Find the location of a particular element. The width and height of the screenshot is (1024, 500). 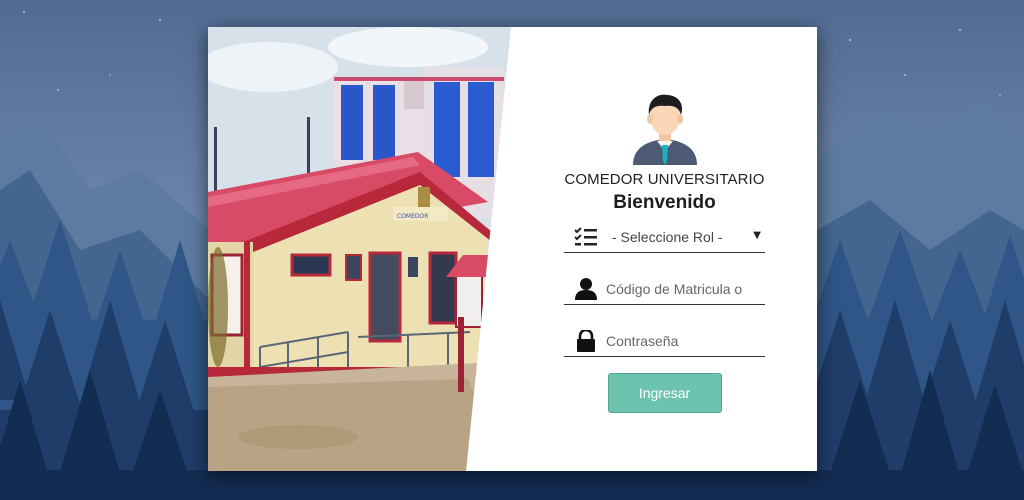

lock-icon is located at coordinates (586, 341).